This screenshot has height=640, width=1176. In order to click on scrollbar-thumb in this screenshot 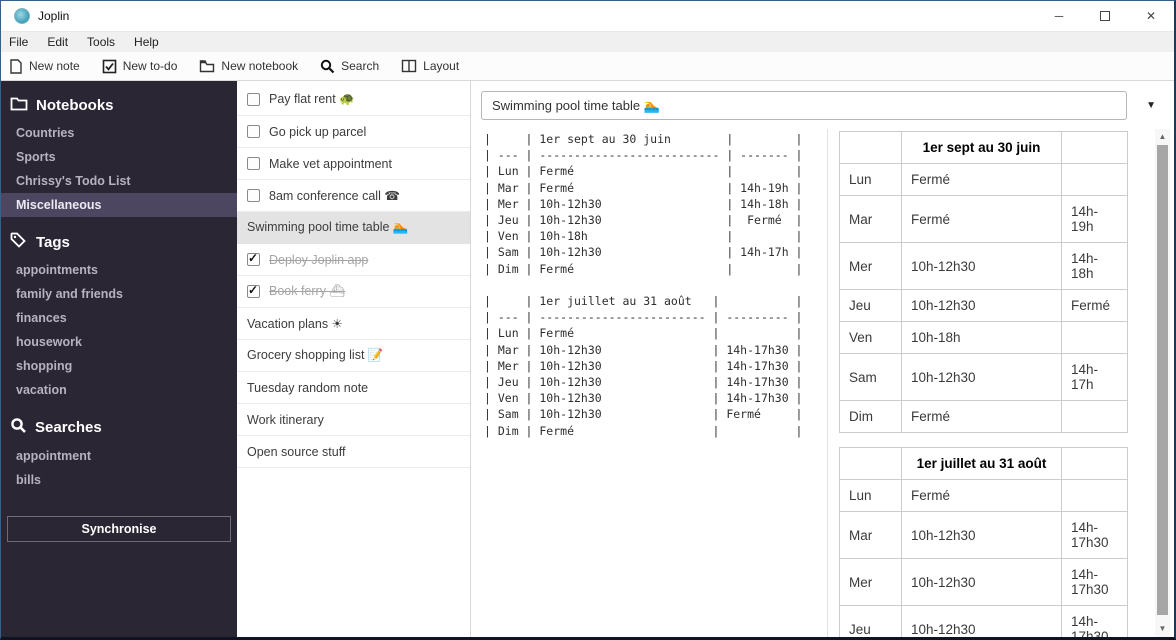, I will do `click(1162, 380)`.